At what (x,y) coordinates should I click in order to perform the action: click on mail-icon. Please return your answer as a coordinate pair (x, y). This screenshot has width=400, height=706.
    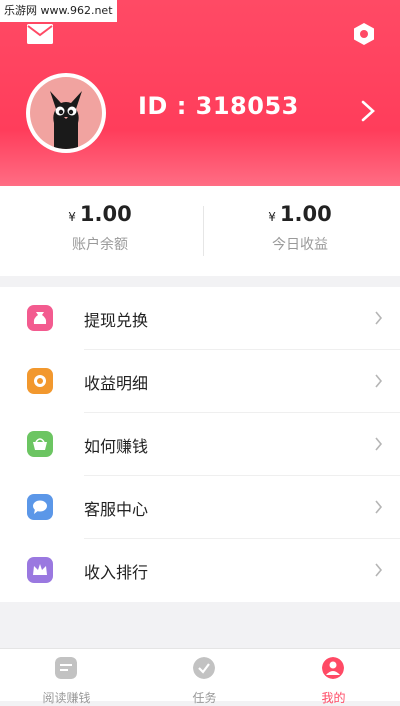
    Looking at the image, I should click on (40, 34).